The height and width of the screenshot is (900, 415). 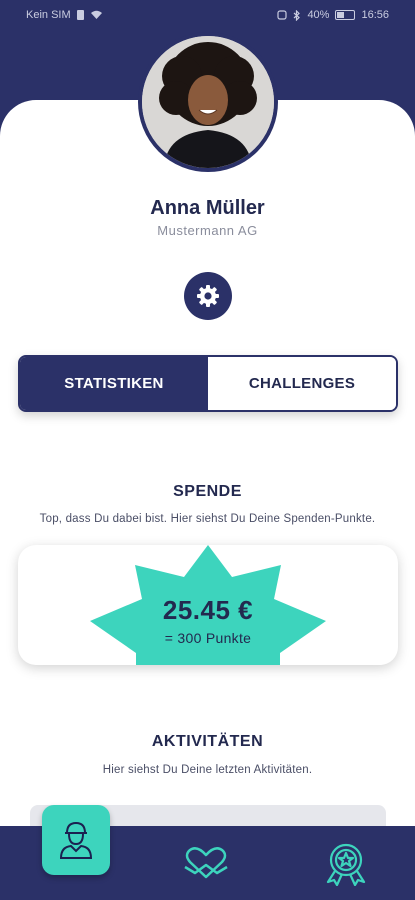 I want to click on donation-title: SPENDE, so click(x=207, y=491).